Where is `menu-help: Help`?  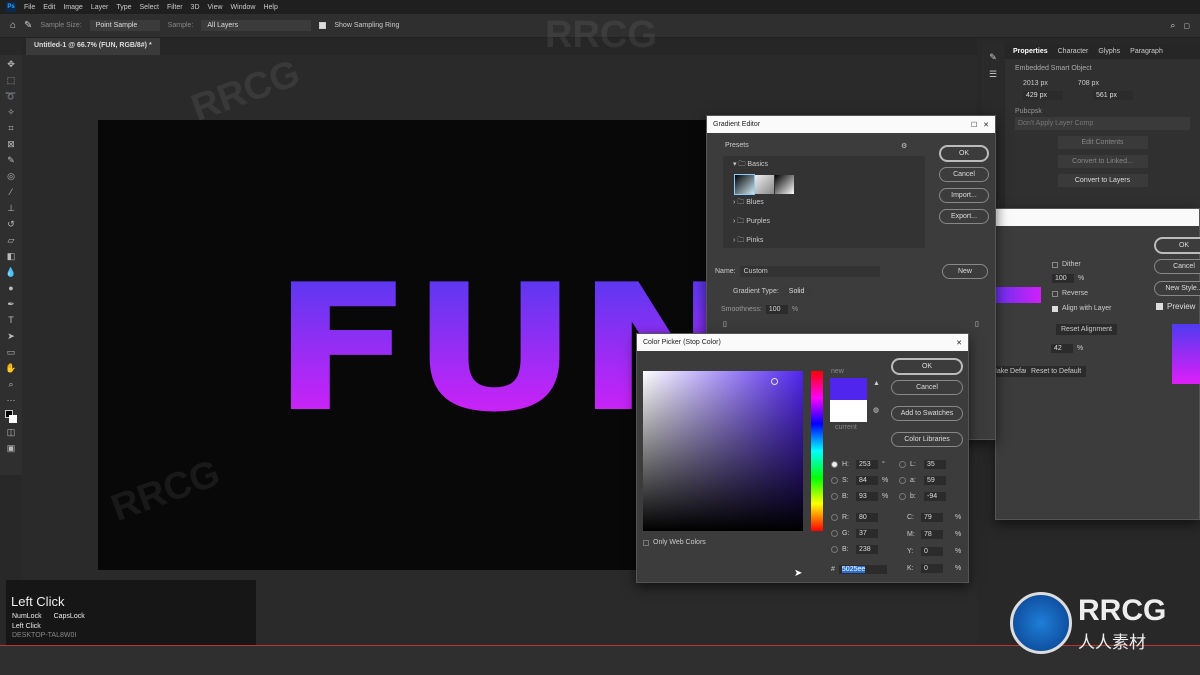
menu-help: Help is located at coordinates (270, 7).